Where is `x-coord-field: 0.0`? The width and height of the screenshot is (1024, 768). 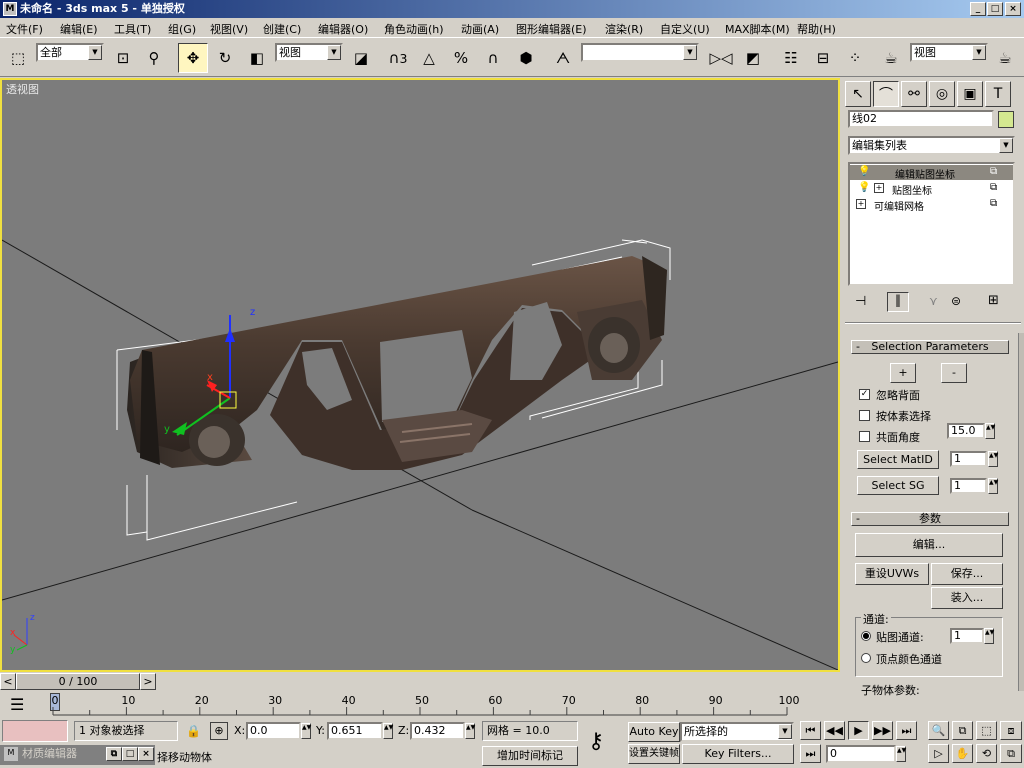 x-coord-field: 0.0 is located at coordinates (273, 731).